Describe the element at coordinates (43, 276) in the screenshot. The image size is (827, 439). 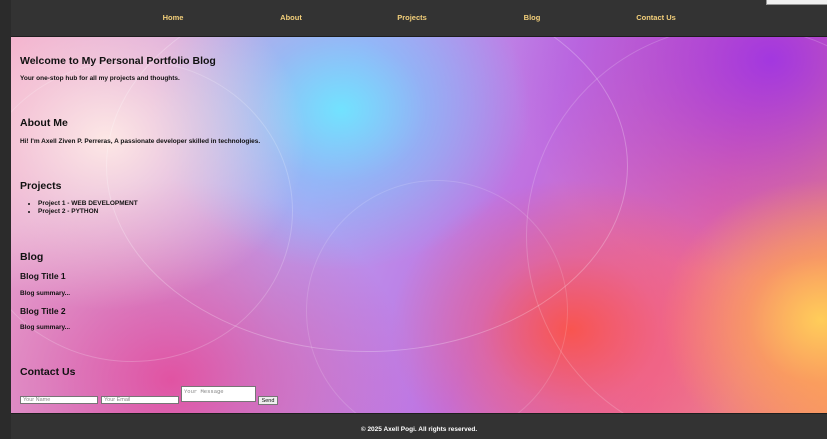
I see `blog-post-title: Blog Title 1` at that location.